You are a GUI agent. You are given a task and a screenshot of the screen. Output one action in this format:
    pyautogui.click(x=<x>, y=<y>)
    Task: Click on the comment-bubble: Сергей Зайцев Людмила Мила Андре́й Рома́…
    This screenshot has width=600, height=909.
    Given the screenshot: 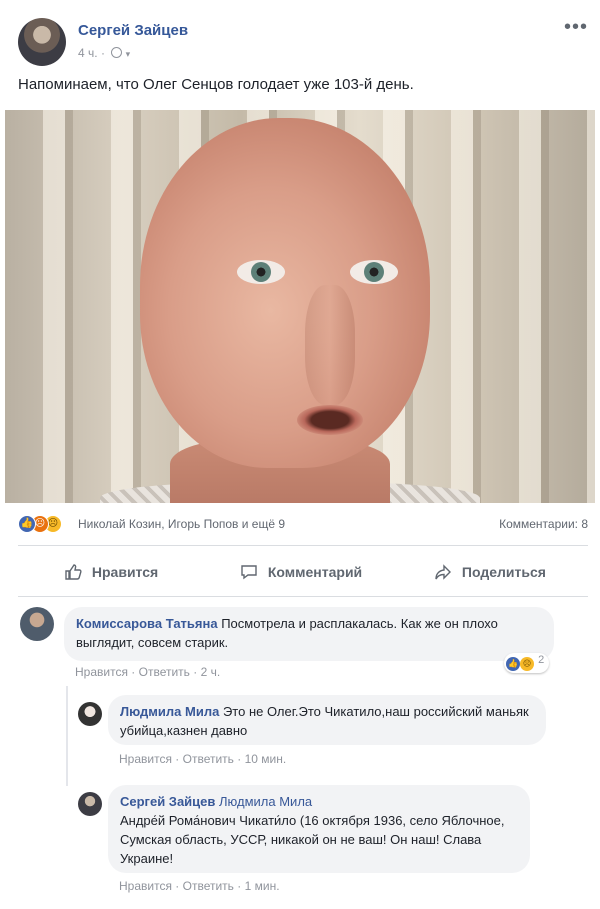 What is the action you would take?
    pyautogui.click(x=319, y=829)
    